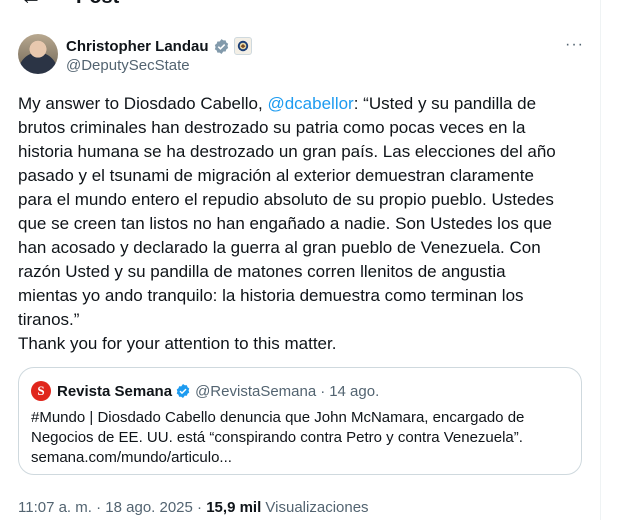  I want to click on column-border, so click(600, 260).